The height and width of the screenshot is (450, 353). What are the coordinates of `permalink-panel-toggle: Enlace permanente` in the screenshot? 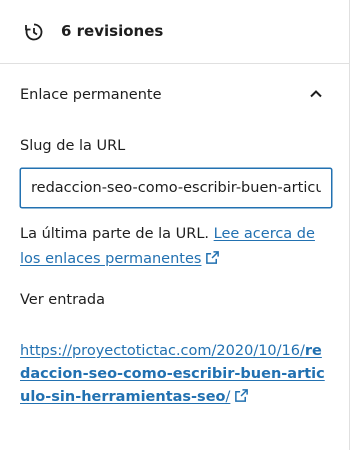 It's located at (174, 94).